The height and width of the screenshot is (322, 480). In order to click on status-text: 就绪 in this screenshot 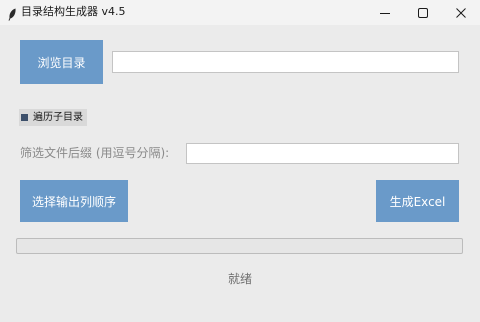, I will do `click(239, 279)`.